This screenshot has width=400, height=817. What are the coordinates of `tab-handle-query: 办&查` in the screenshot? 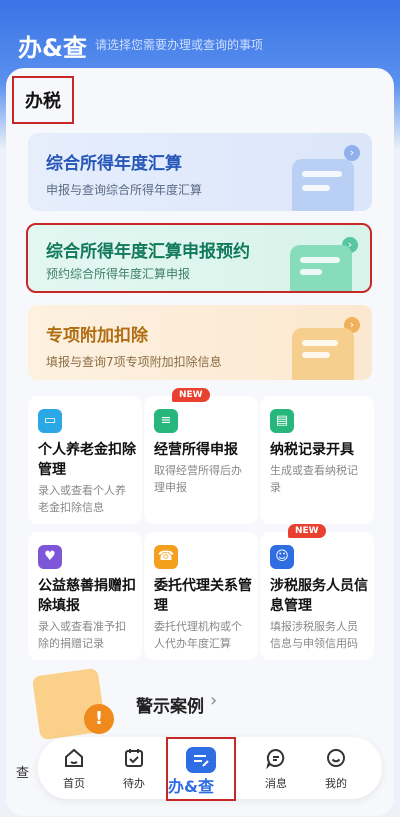 It's located at (201, 769).